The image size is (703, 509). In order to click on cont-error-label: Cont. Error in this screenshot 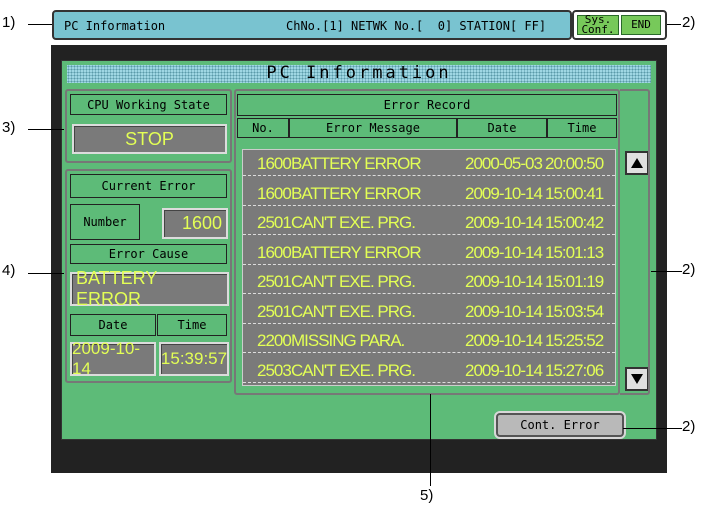, I will do `click(560, 425)`.